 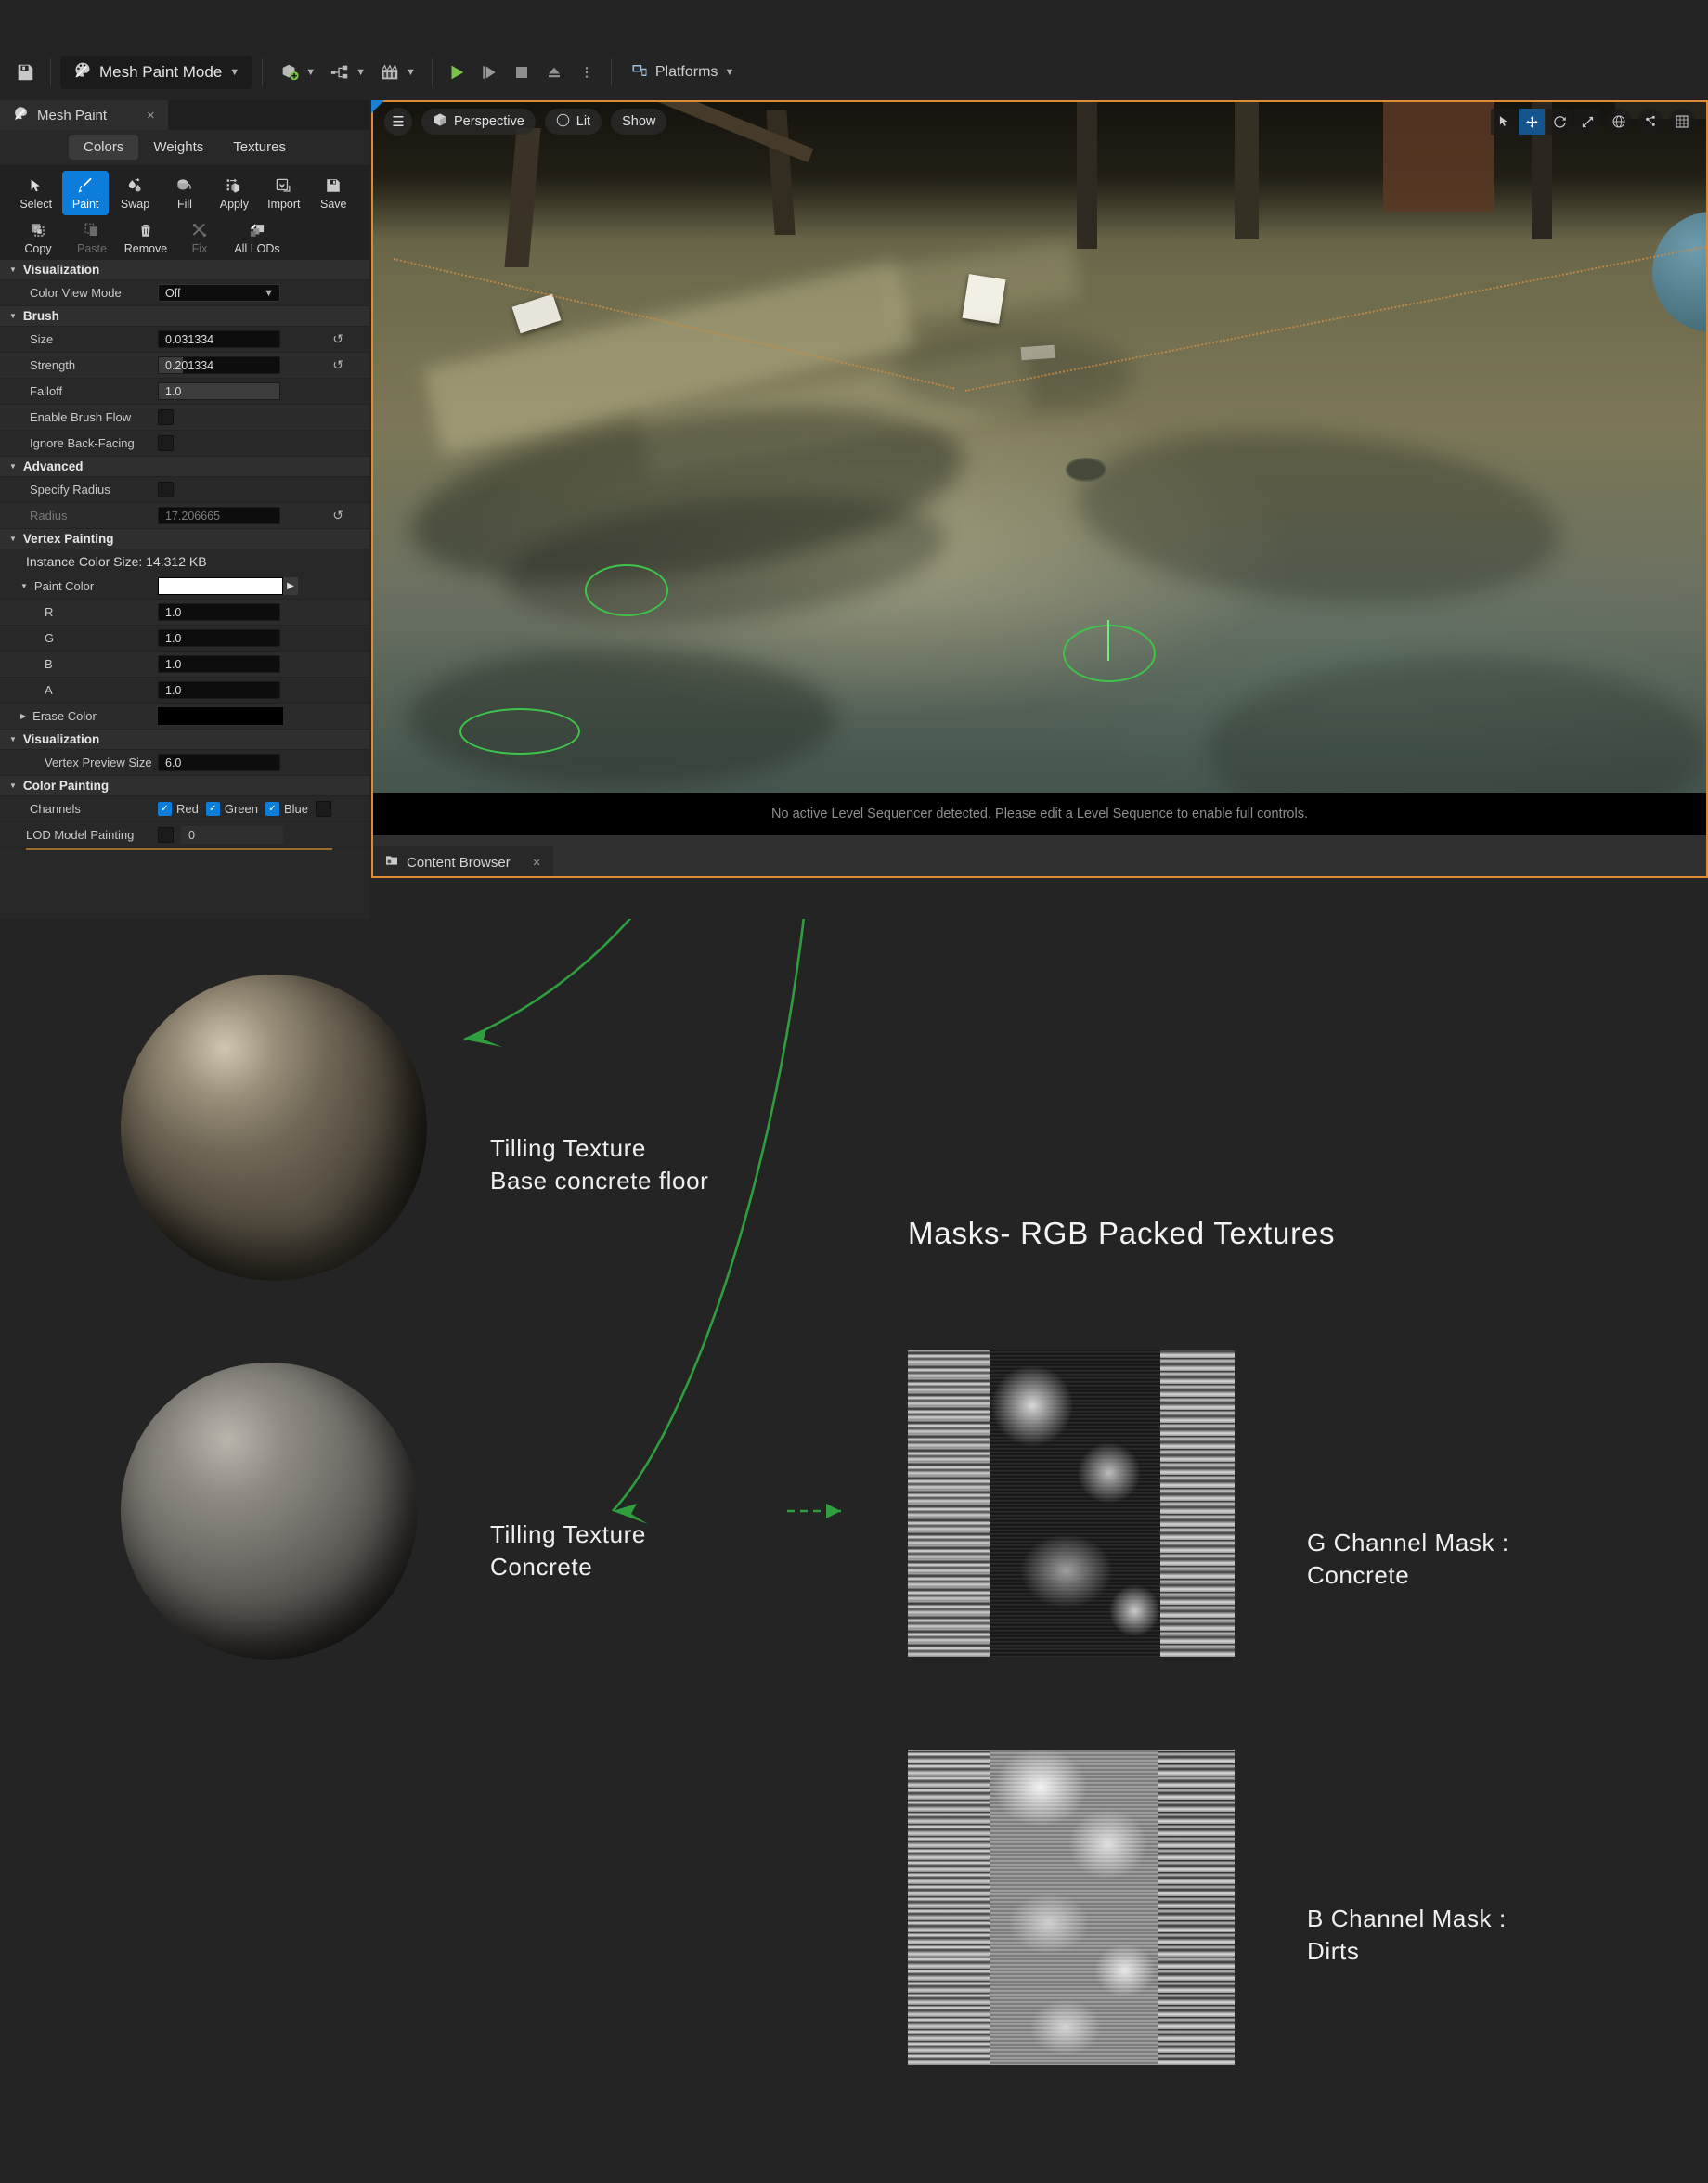 I want to click on channel-blue-checkbox, so click(x=272, y=809).